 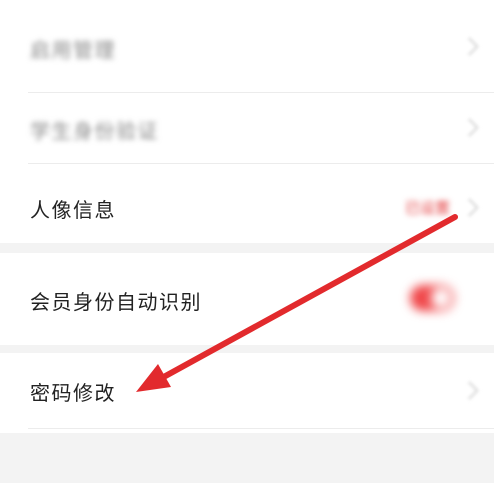 What do you see at coordinates (94, 131) in the screenshot?
I see `settings-item-label: 学生身份验证` at bounding box center [94, 131].